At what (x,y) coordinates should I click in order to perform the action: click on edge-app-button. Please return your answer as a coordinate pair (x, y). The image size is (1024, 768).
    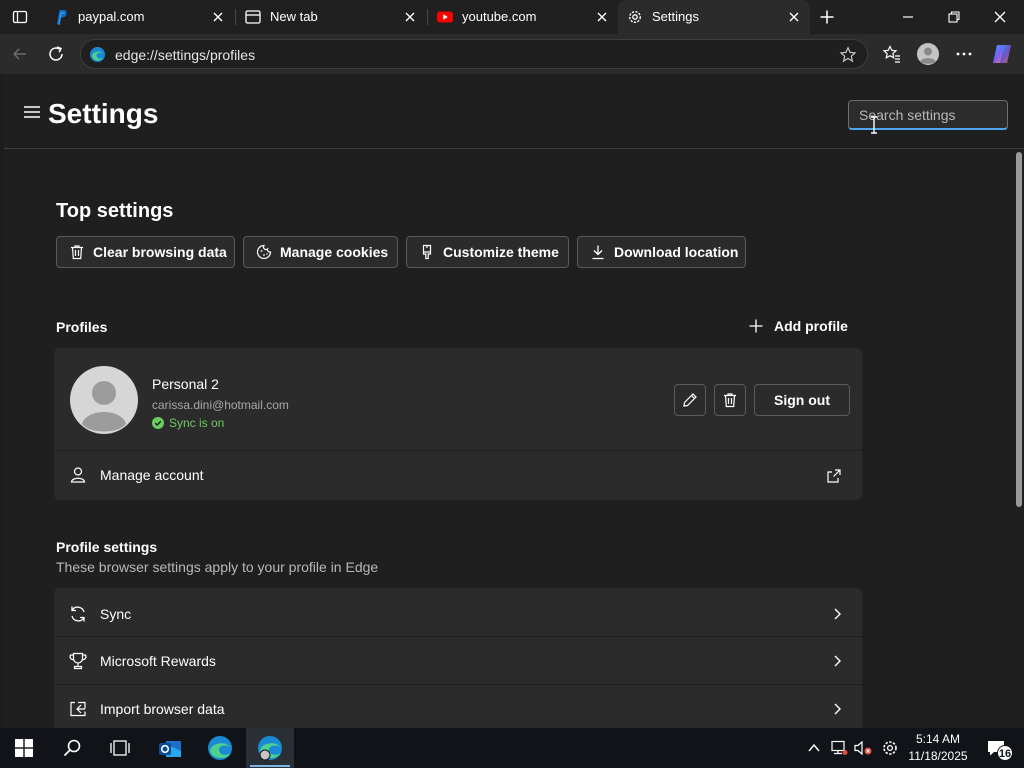
    Looking at the image, I should click on (220, 748).